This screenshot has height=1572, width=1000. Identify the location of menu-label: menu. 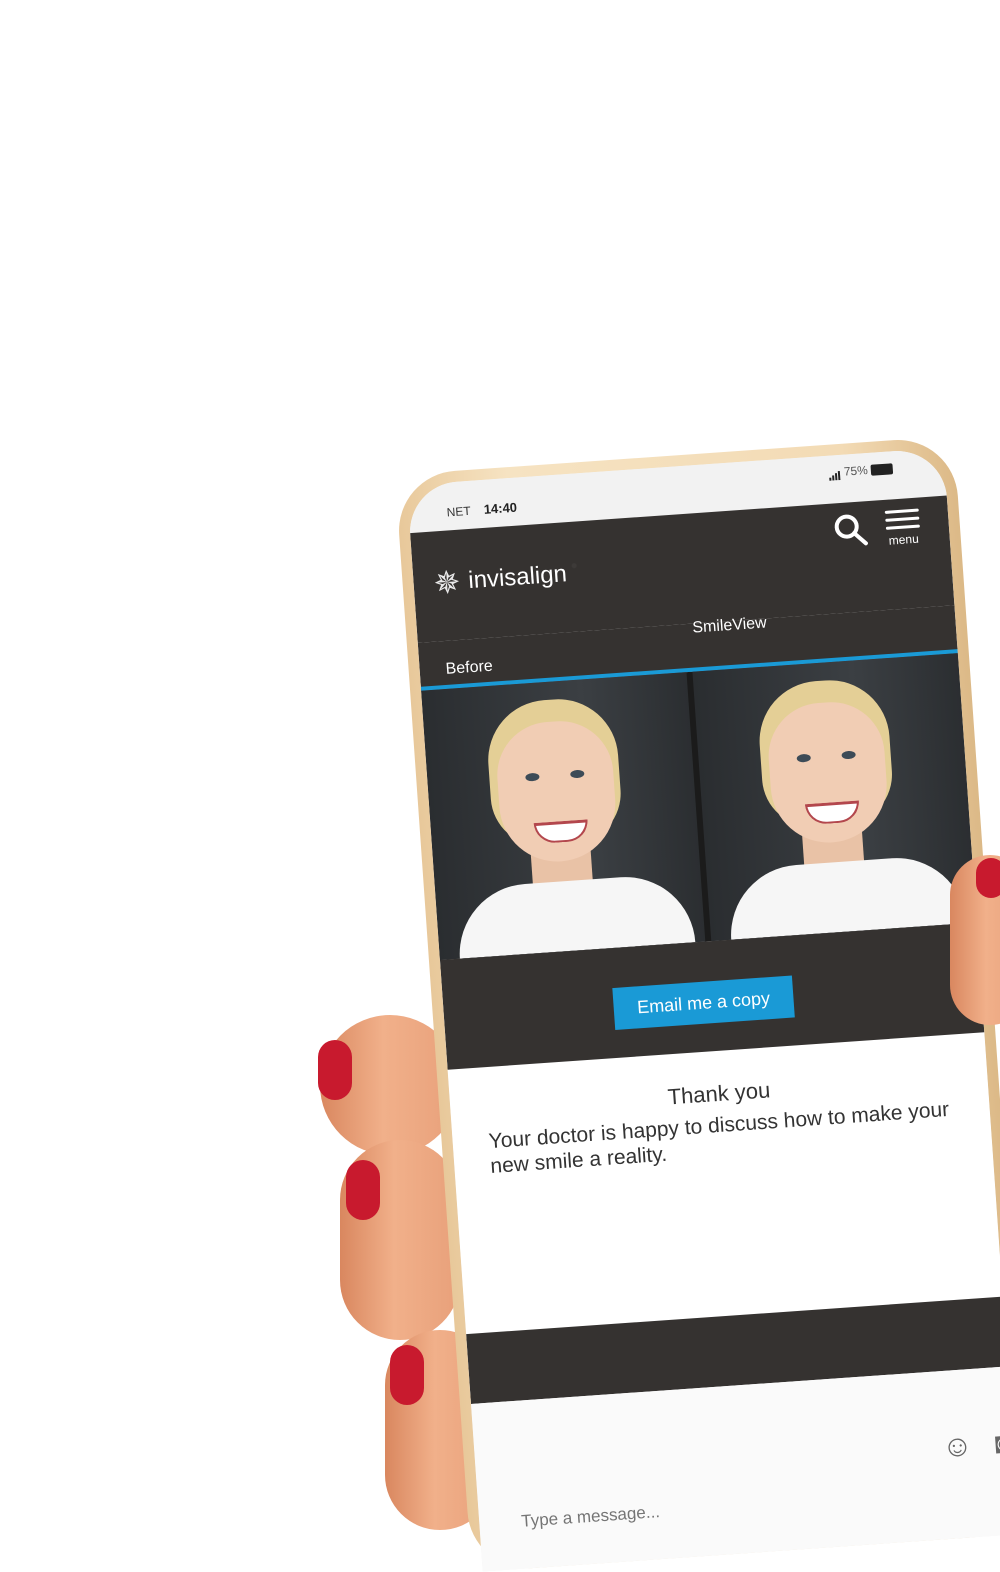
(904, 539).